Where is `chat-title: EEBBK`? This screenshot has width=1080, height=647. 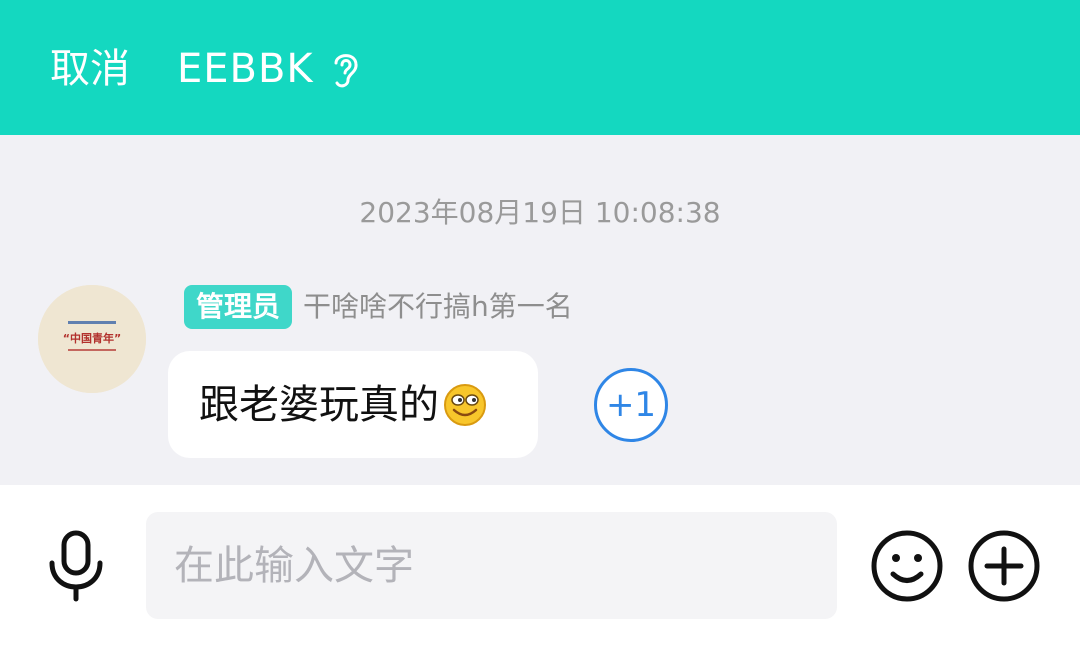 chat-title: EEBBK is located at coordinates (245, 69).